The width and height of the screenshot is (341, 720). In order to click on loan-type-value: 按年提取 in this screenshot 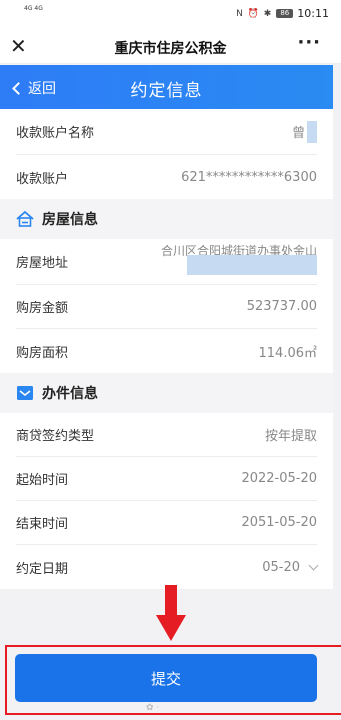, I will do `click(290, 436)`.